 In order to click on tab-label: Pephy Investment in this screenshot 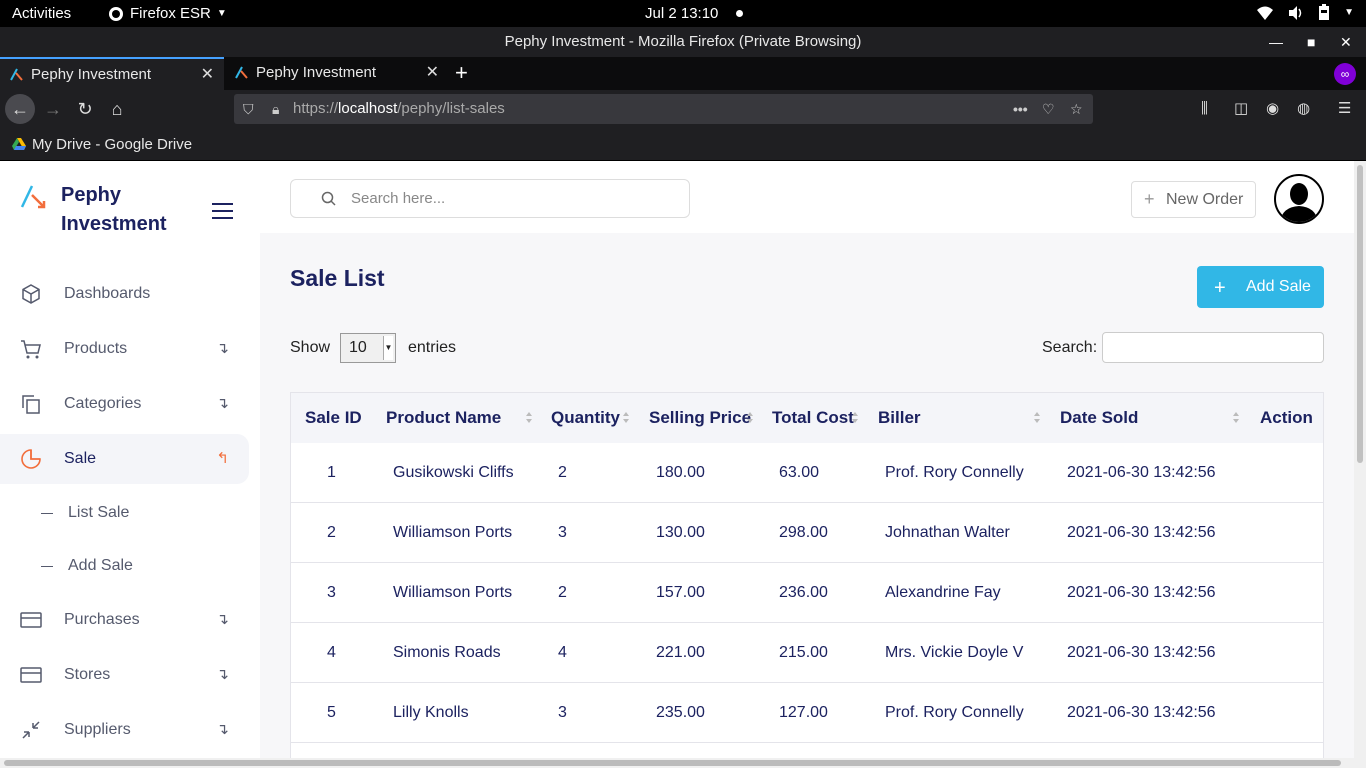, I will do `click(91, 74)`.